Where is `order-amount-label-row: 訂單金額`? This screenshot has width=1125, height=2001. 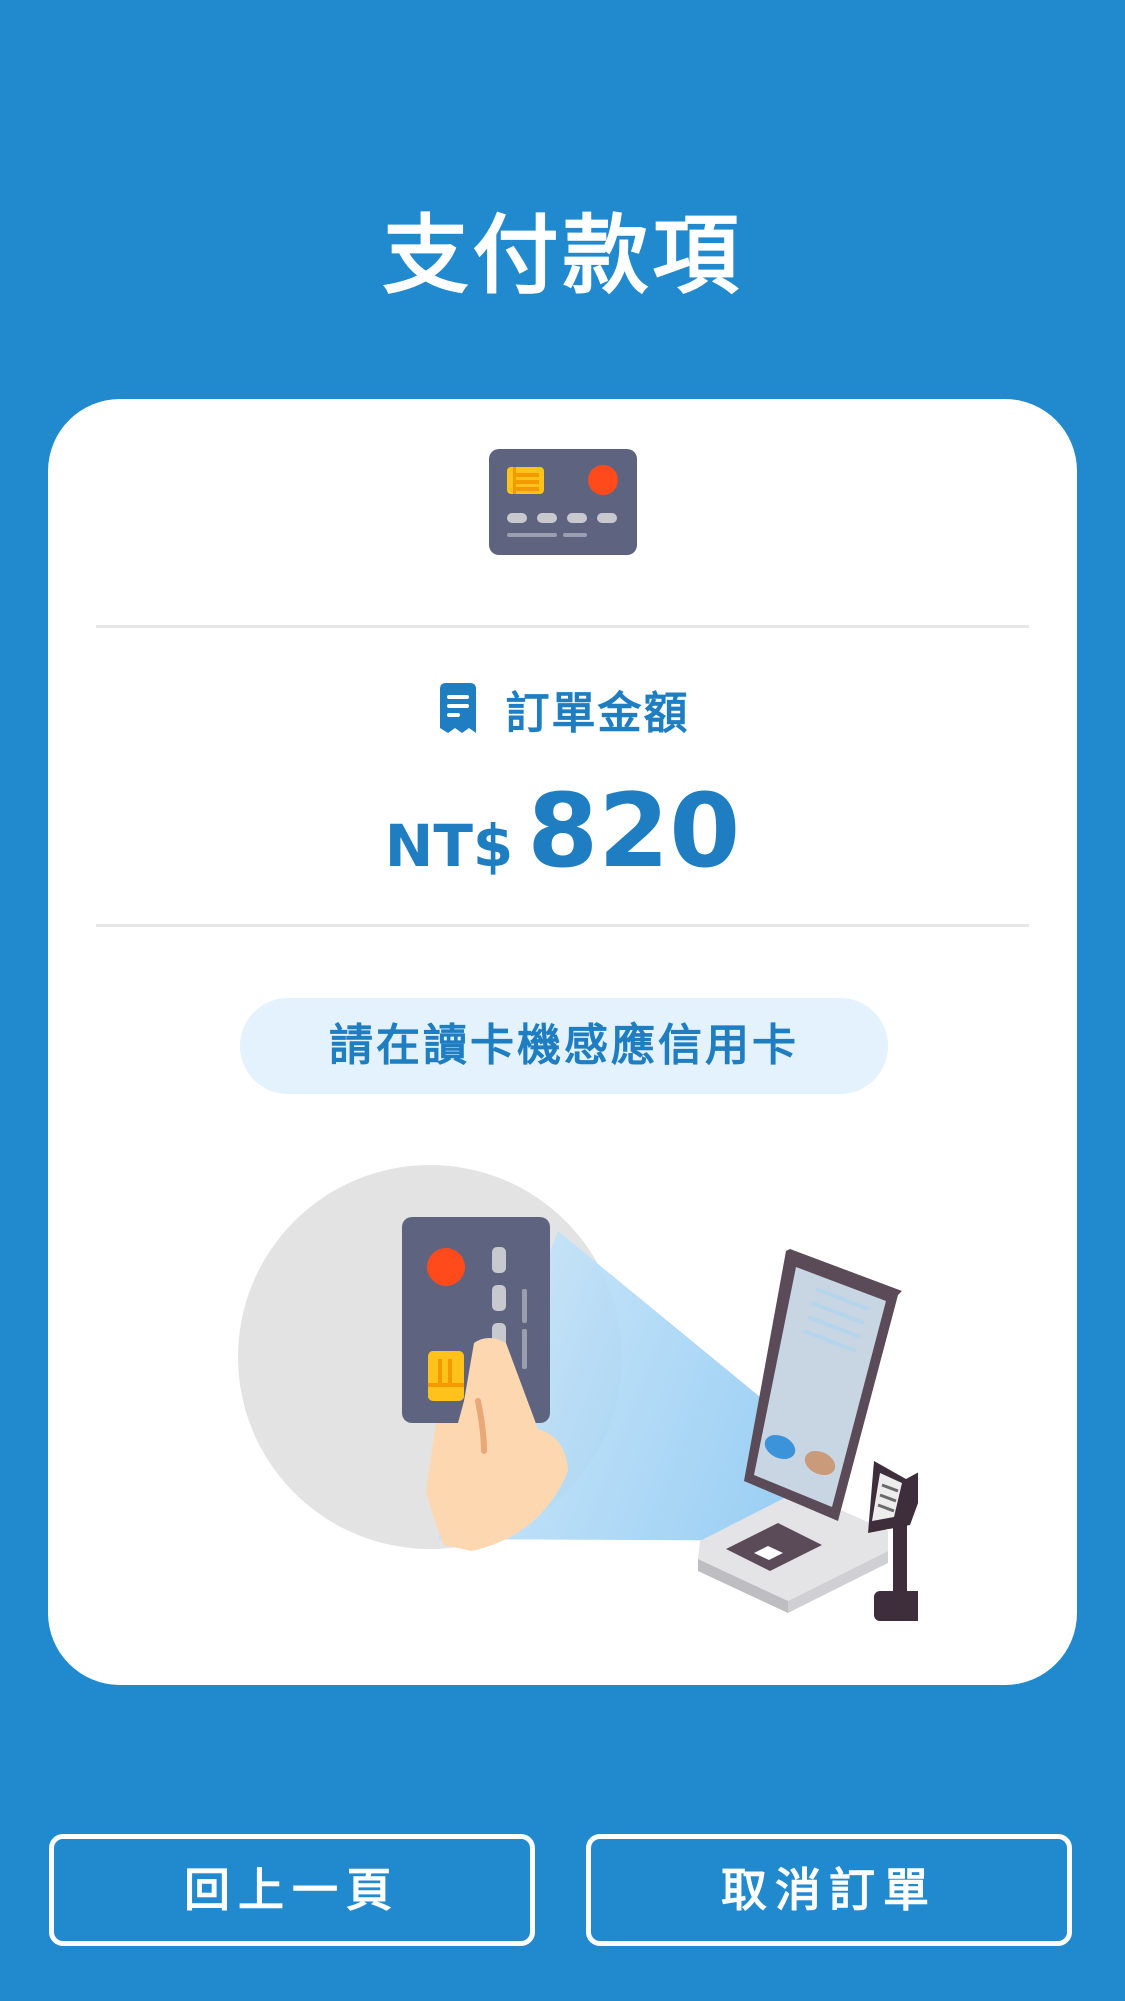 order-amount-label-row: 訂單金額 is located at coordinates (562, 709).